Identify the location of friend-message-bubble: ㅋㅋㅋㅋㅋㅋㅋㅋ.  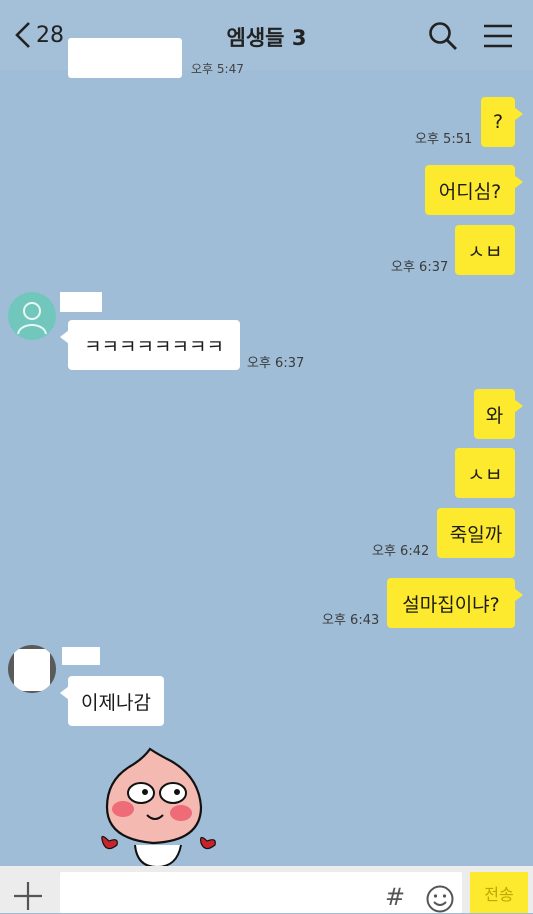
(150, 345).